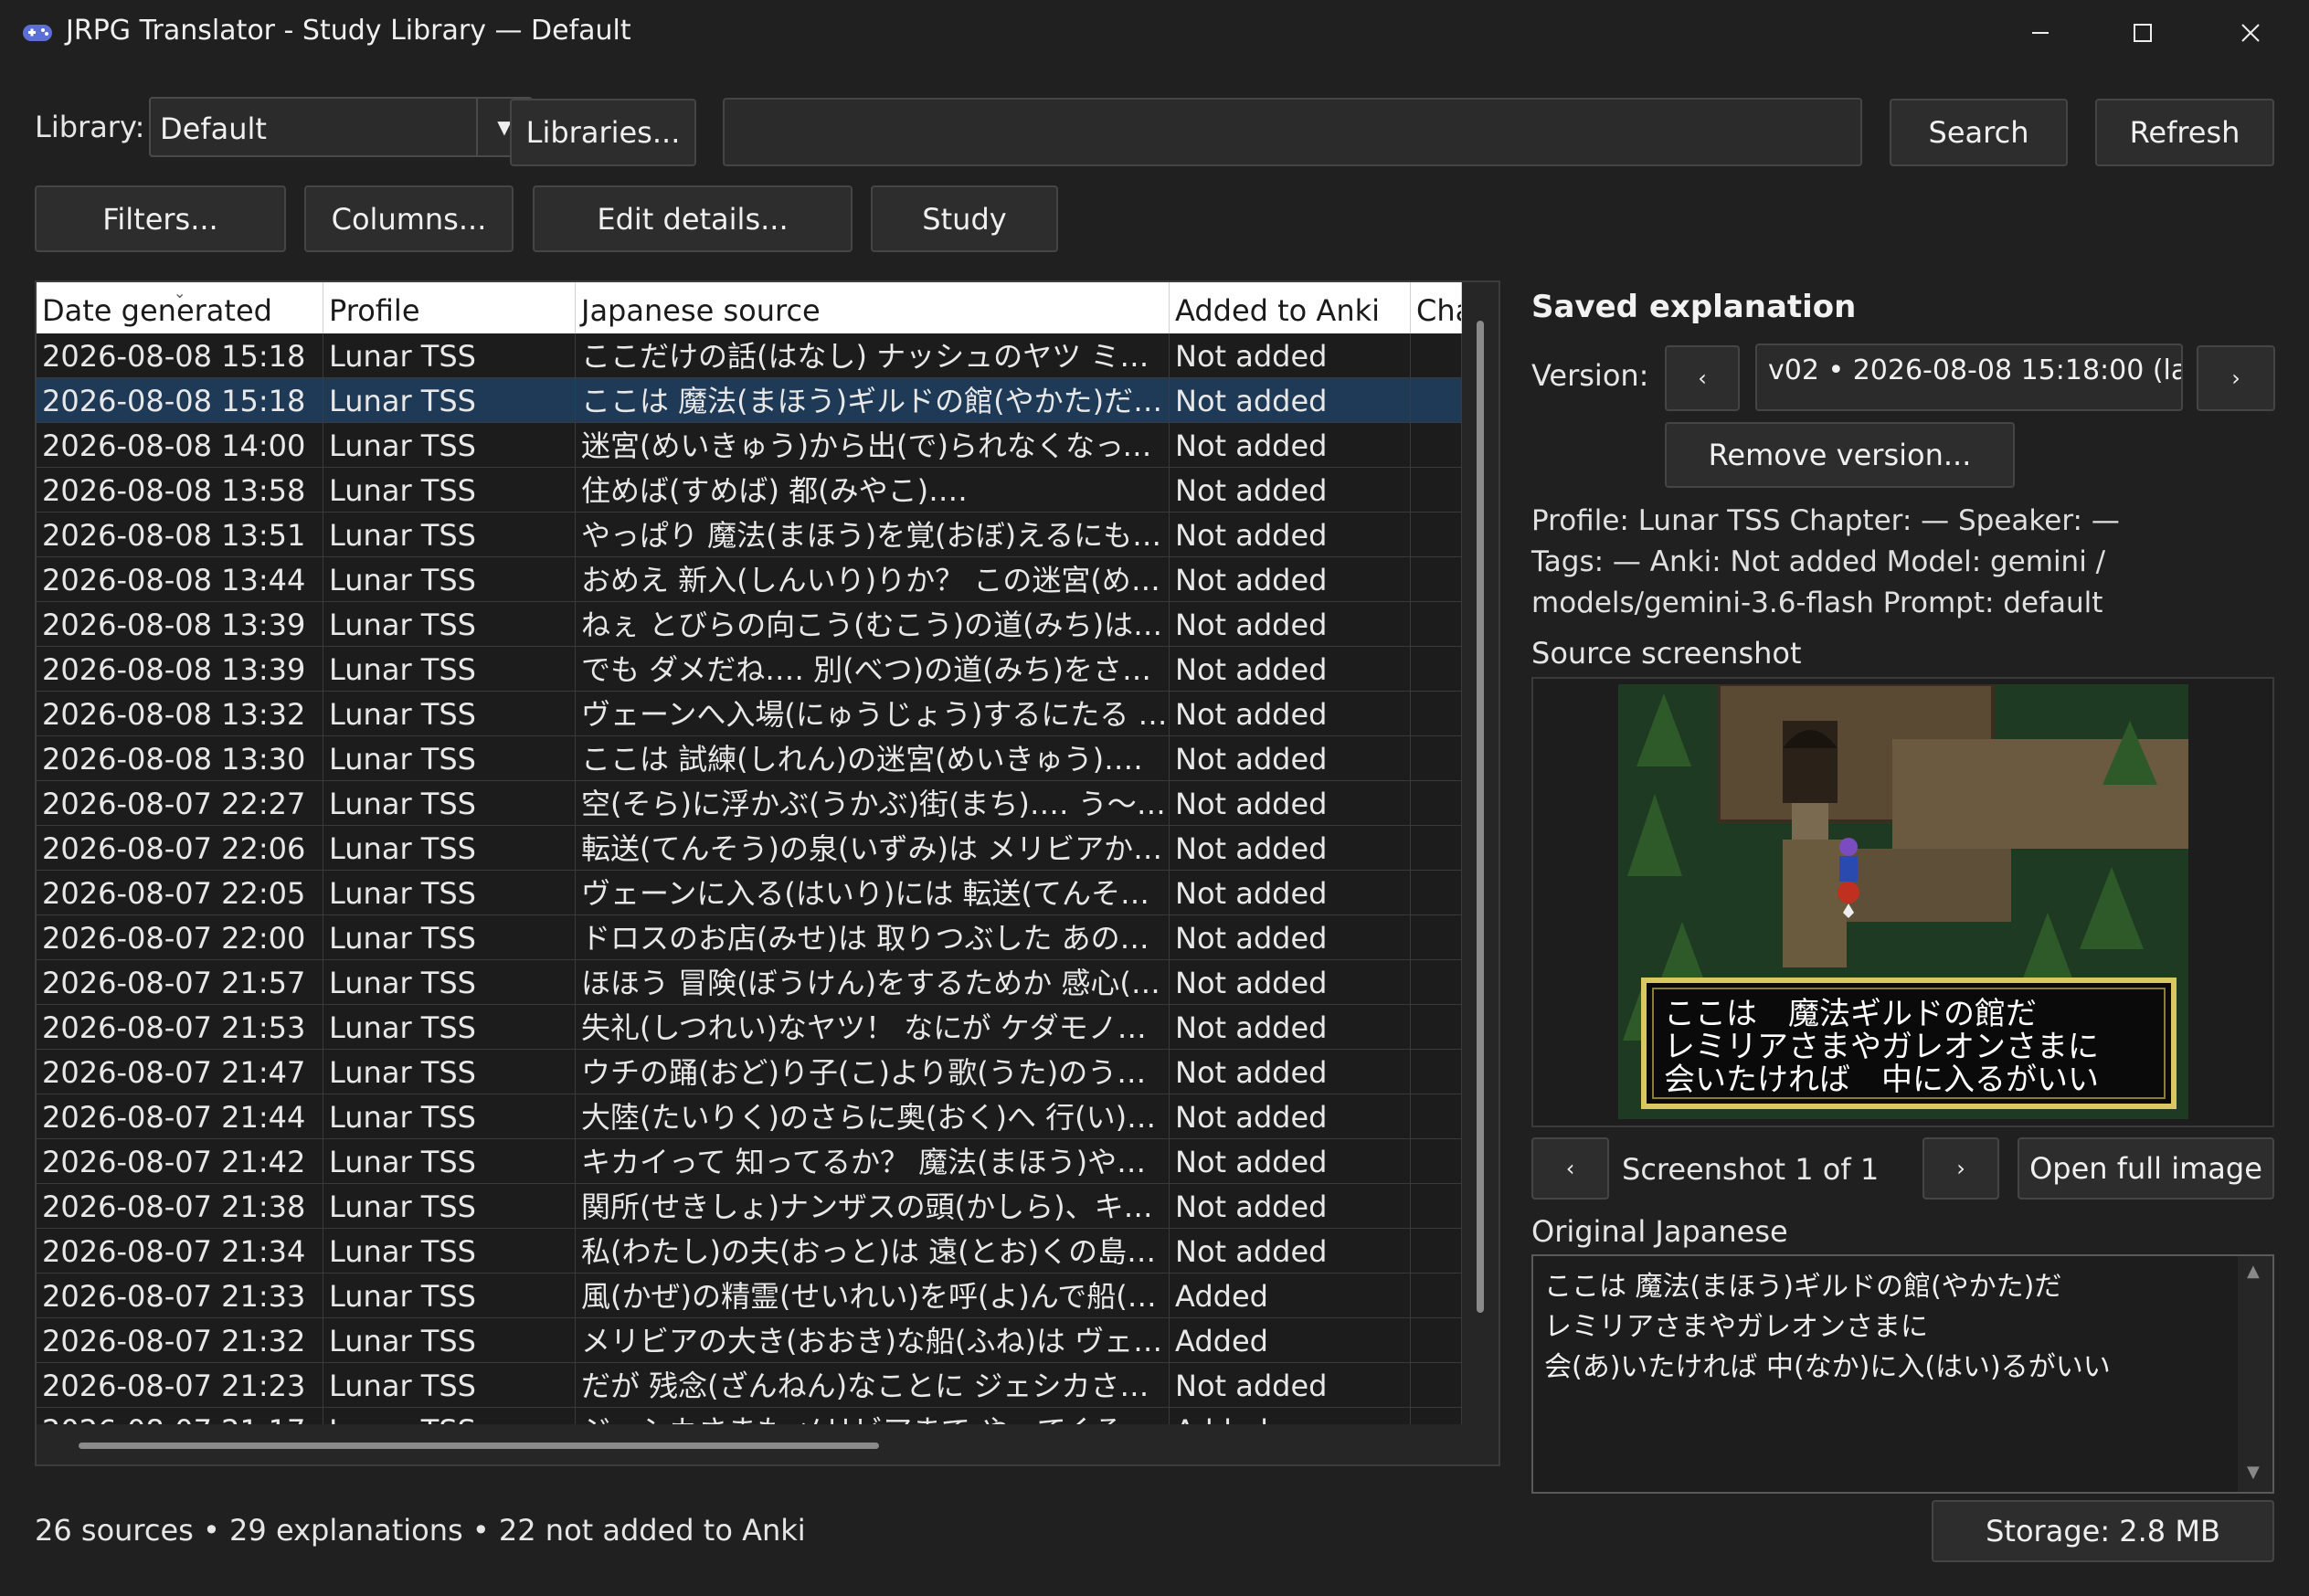 This screenshot has width=2309, height=1596. I want to click on cell-anki-status: Added, so click(1290, 1340).